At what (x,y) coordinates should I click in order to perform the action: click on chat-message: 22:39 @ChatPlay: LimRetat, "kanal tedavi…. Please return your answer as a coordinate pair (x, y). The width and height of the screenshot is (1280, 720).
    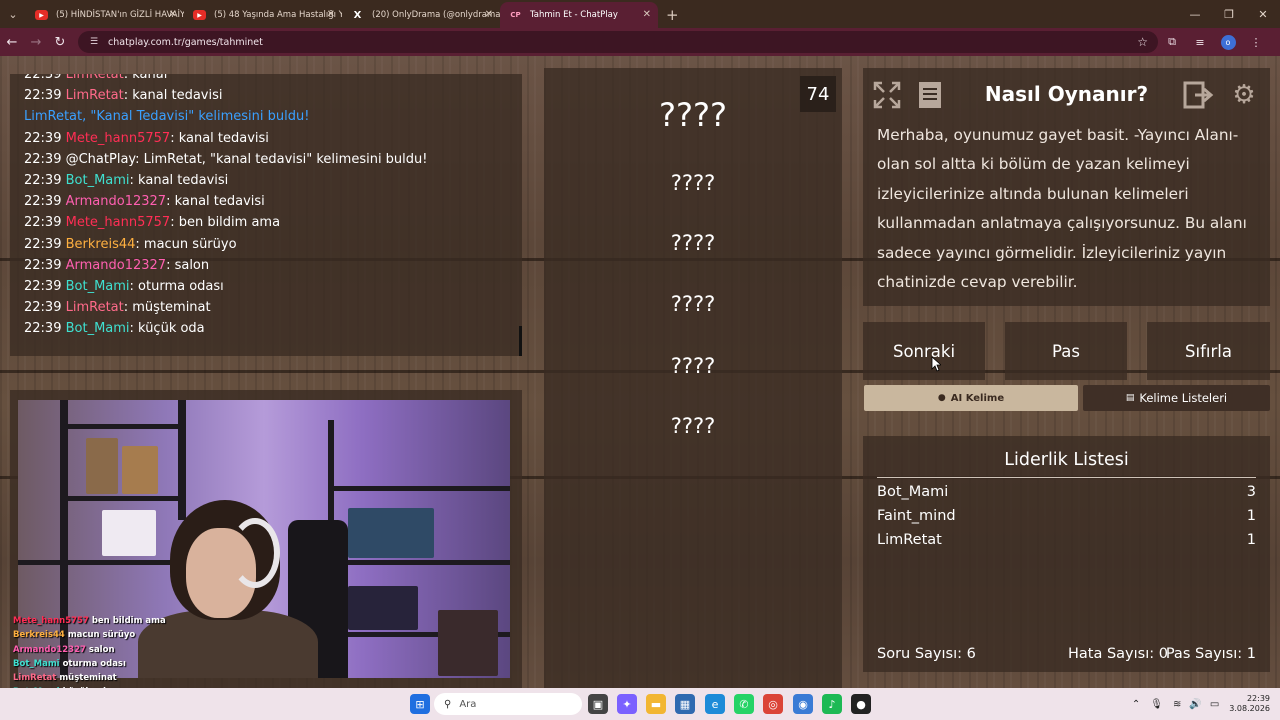
    Looking at the image, I should click on (266, 159).